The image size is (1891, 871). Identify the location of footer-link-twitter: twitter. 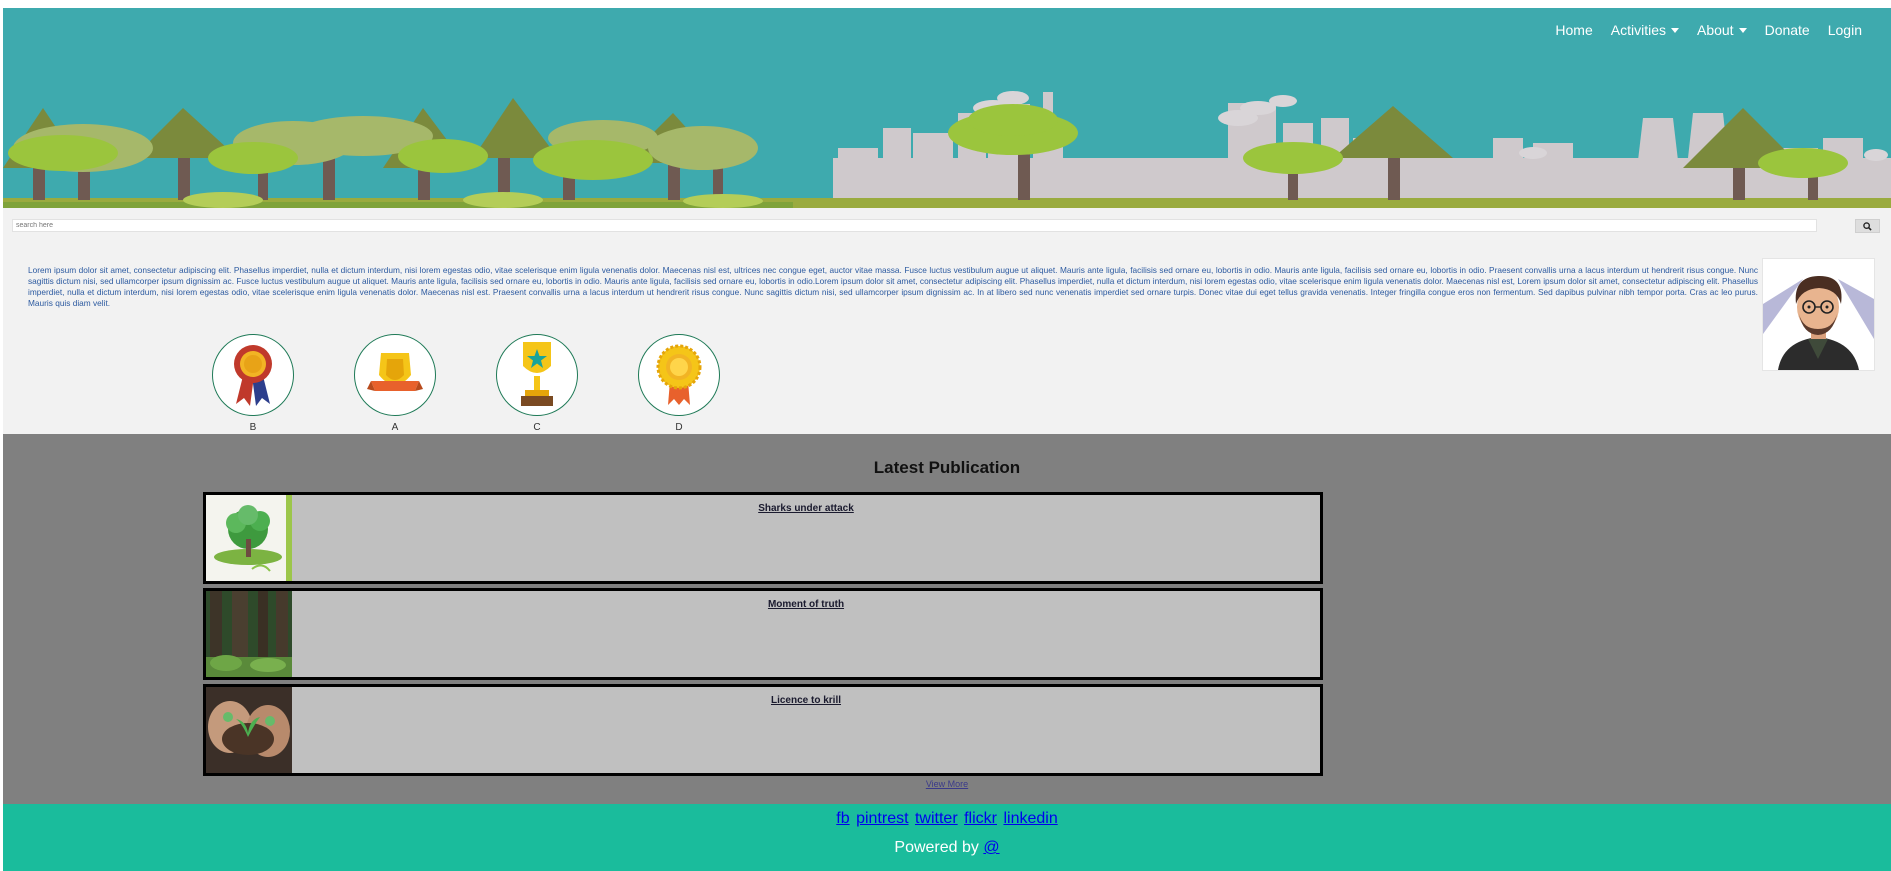
(936, 818).